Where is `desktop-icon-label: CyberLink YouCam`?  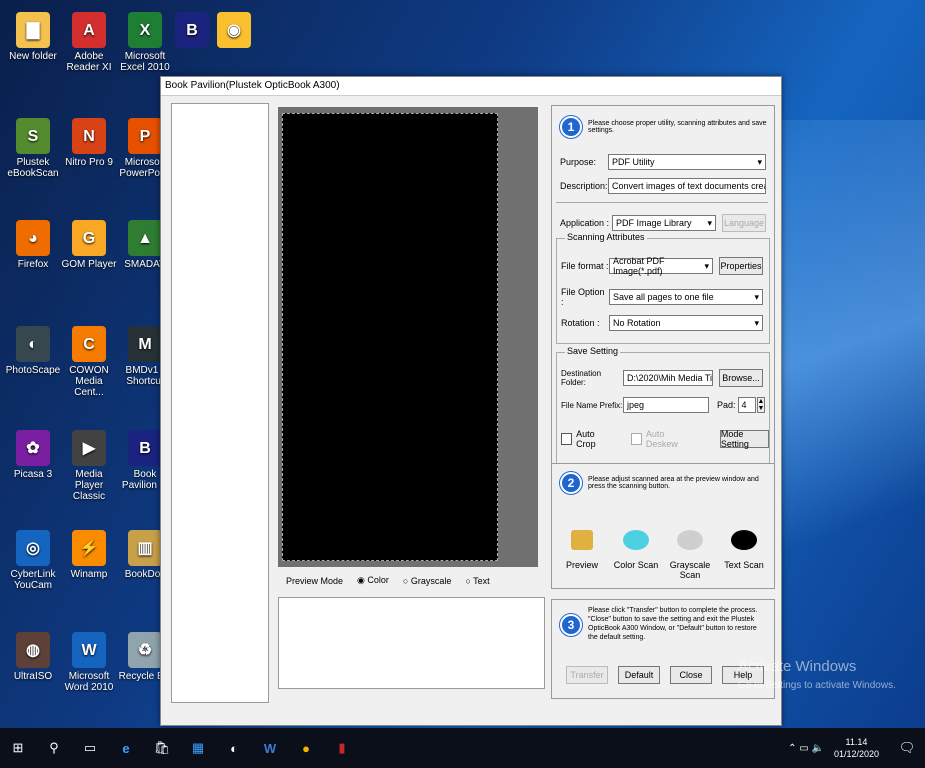 desktop-icon-label: CyberLink YouCam is located at coordinates (33, 580).